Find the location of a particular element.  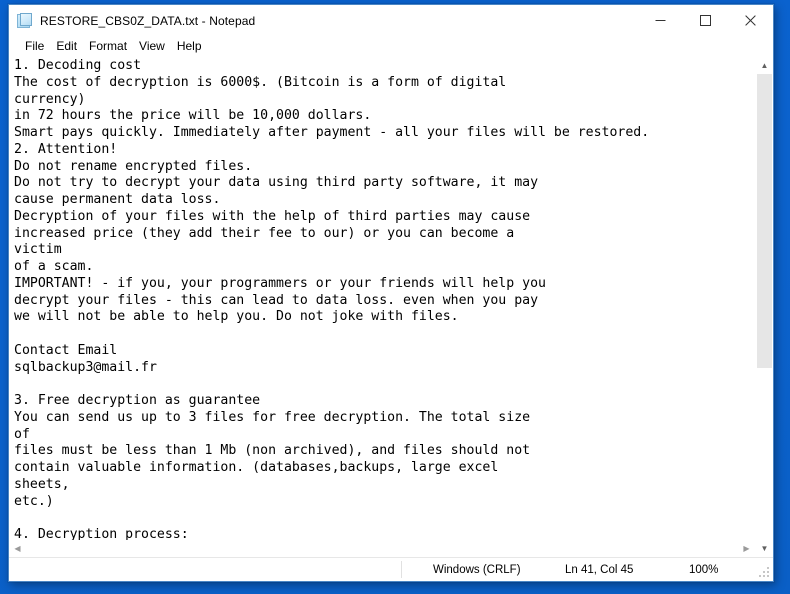

text-line: sheets, is located at coordinates (42, 484).